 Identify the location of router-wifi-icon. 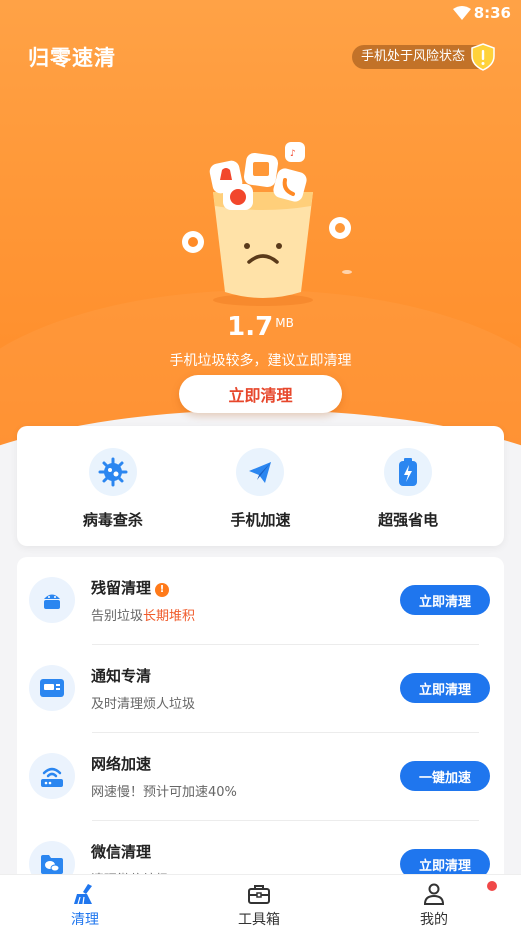
(52, 776).